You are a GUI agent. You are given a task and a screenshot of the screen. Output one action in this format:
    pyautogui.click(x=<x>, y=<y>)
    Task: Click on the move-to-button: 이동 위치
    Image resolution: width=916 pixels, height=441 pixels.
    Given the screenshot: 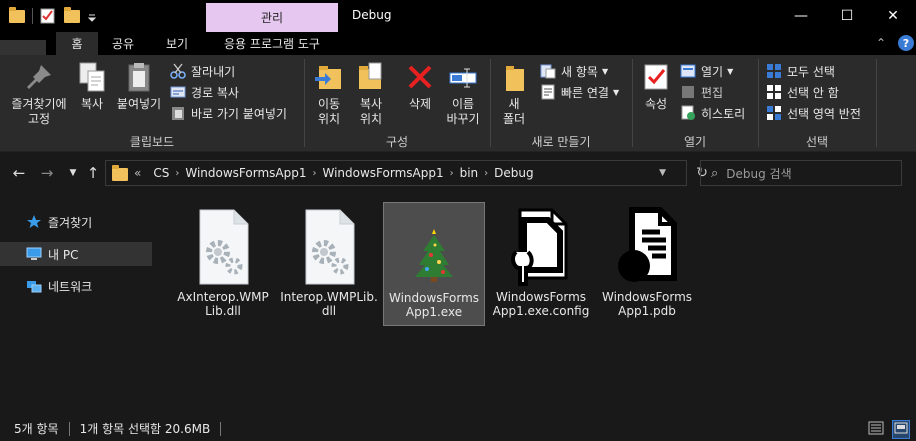 What is the action you would take?
    pyautogui.click(x=329, y=94)
    